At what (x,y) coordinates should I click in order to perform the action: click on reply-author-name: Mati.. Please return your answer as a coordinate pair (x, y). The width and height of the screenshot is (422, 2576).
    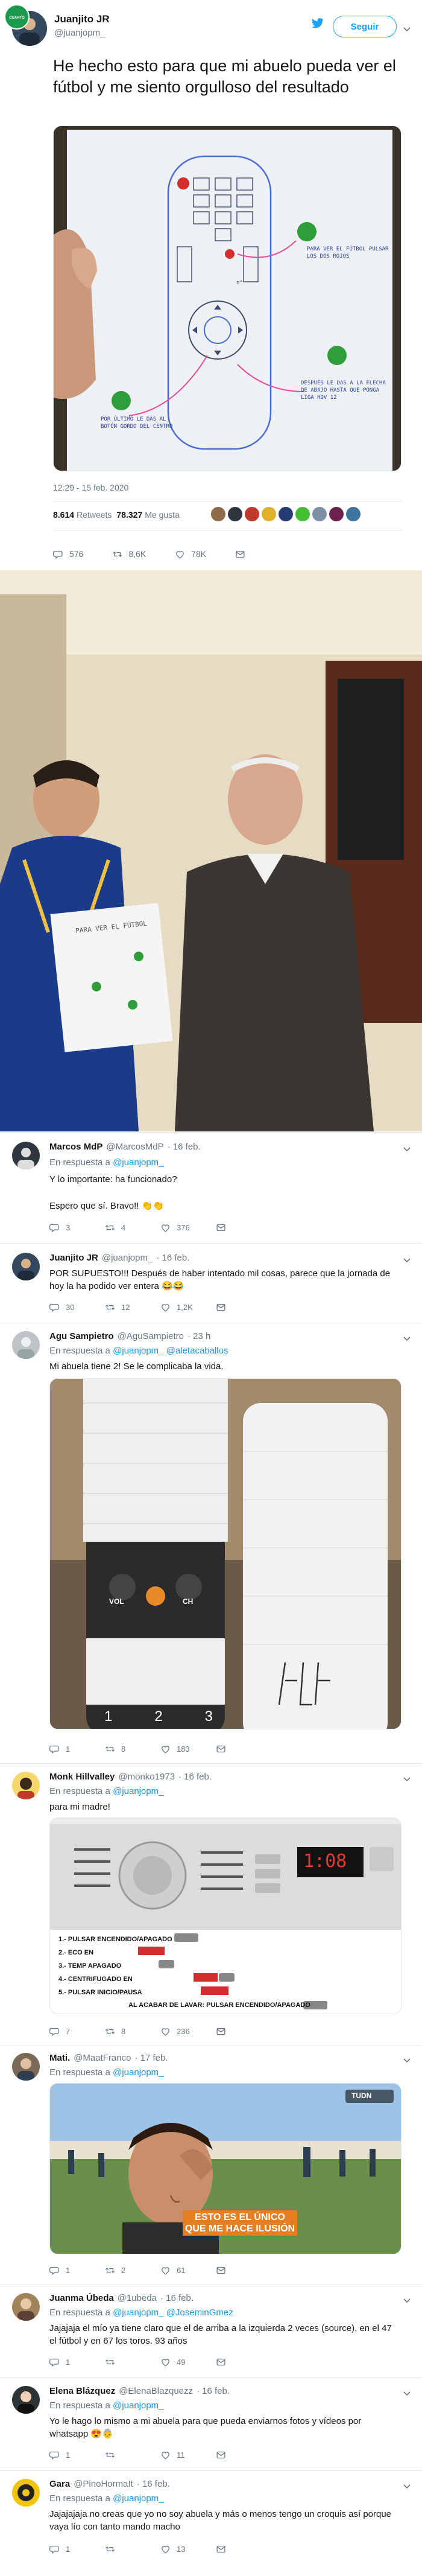
    Looking at the image, I should click on (60, 2058).